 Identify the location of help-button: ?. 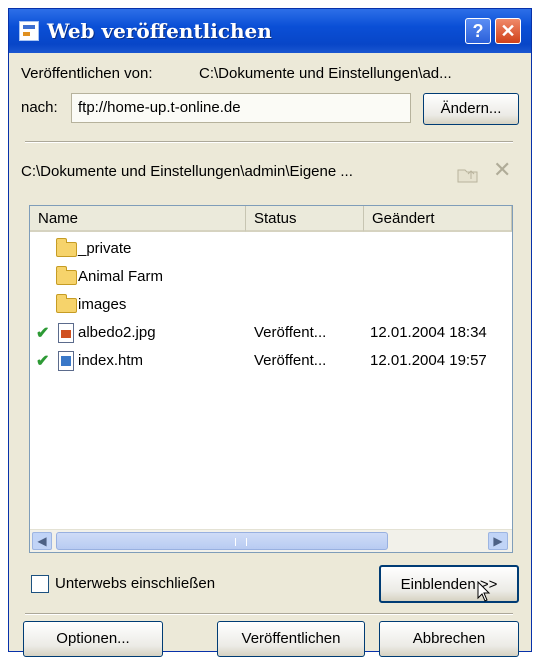
(478, 31).